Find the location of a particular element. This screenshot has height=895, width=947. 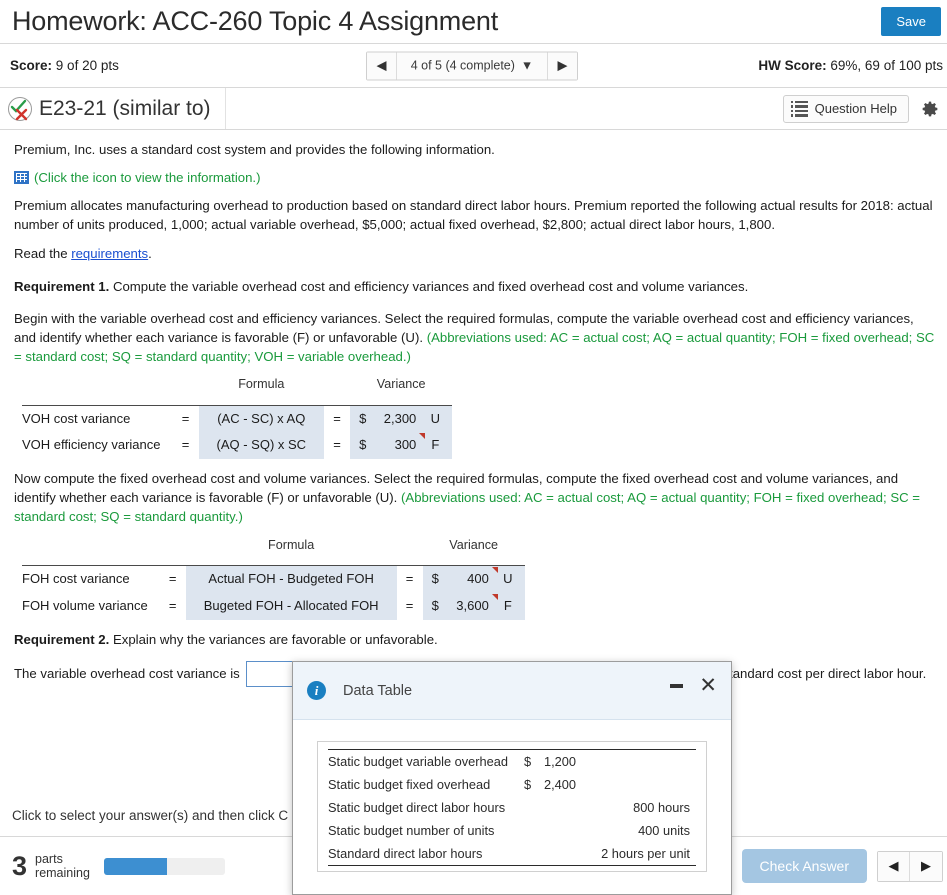

foh-row-1-fu: F is located at coordinates (511, 606).